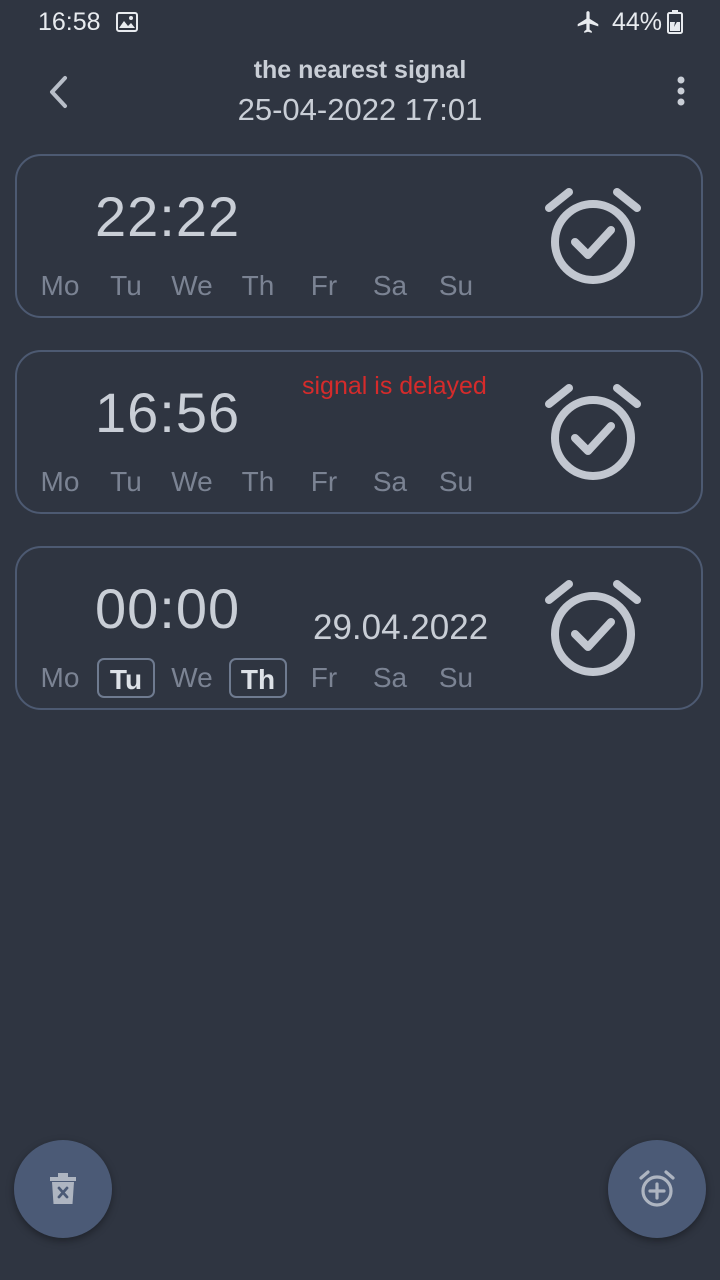 The height and width of the screenshot is (1280, 720). What do you see at coordinates (167, 216) in the screenshot?
I see `alarm-time: 22:22` at bounding box center [167, 216].